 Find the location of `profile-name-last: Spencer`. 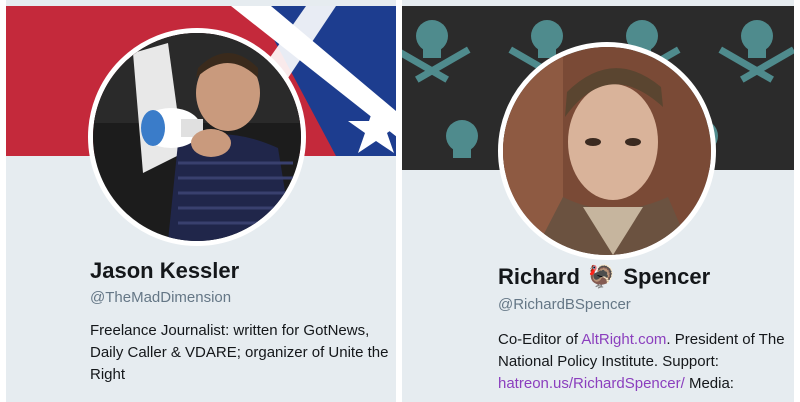

profile-name-last: Spencer is located at coordinates (667, 276).